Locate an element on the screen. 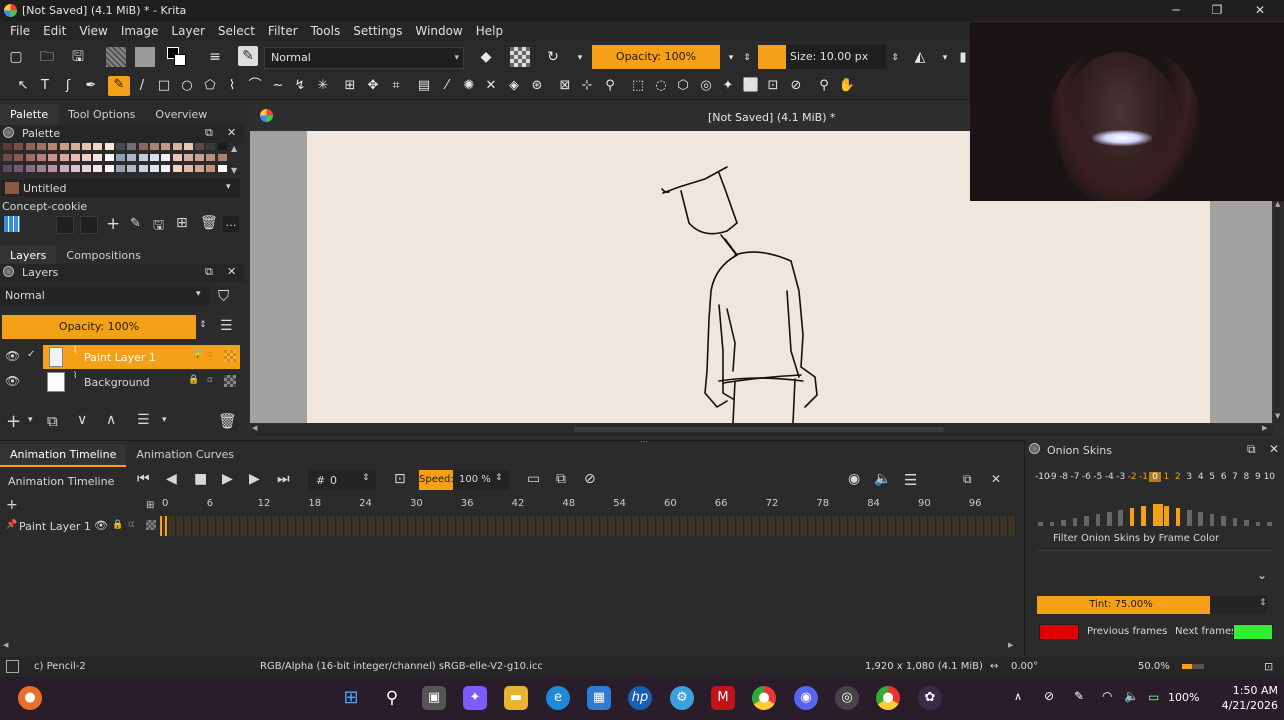  audio-wave-icon: ◉ is located at coordinates (854, 479).